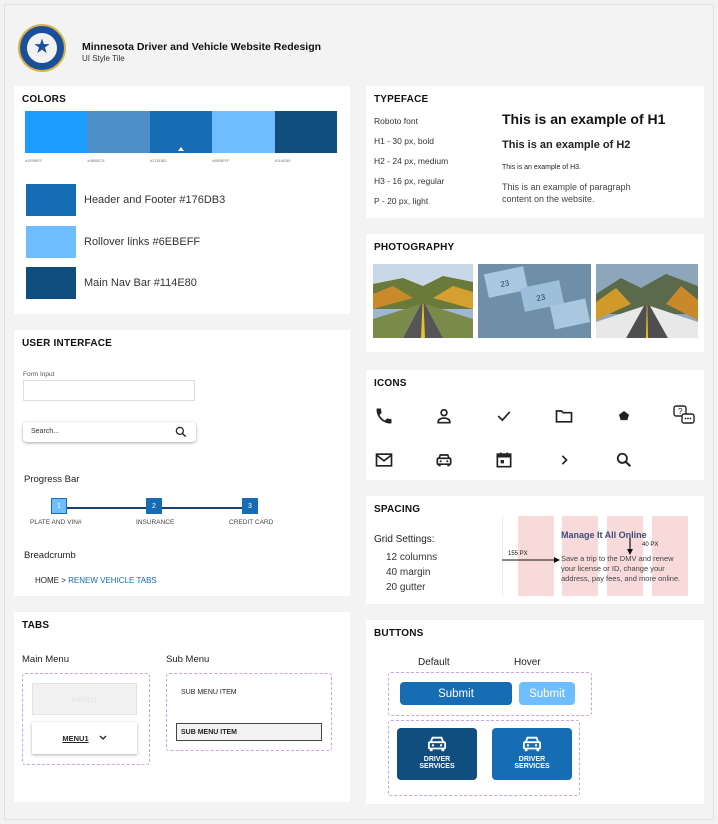  I want to click on progress-step-3: 3, so click(250, 506).